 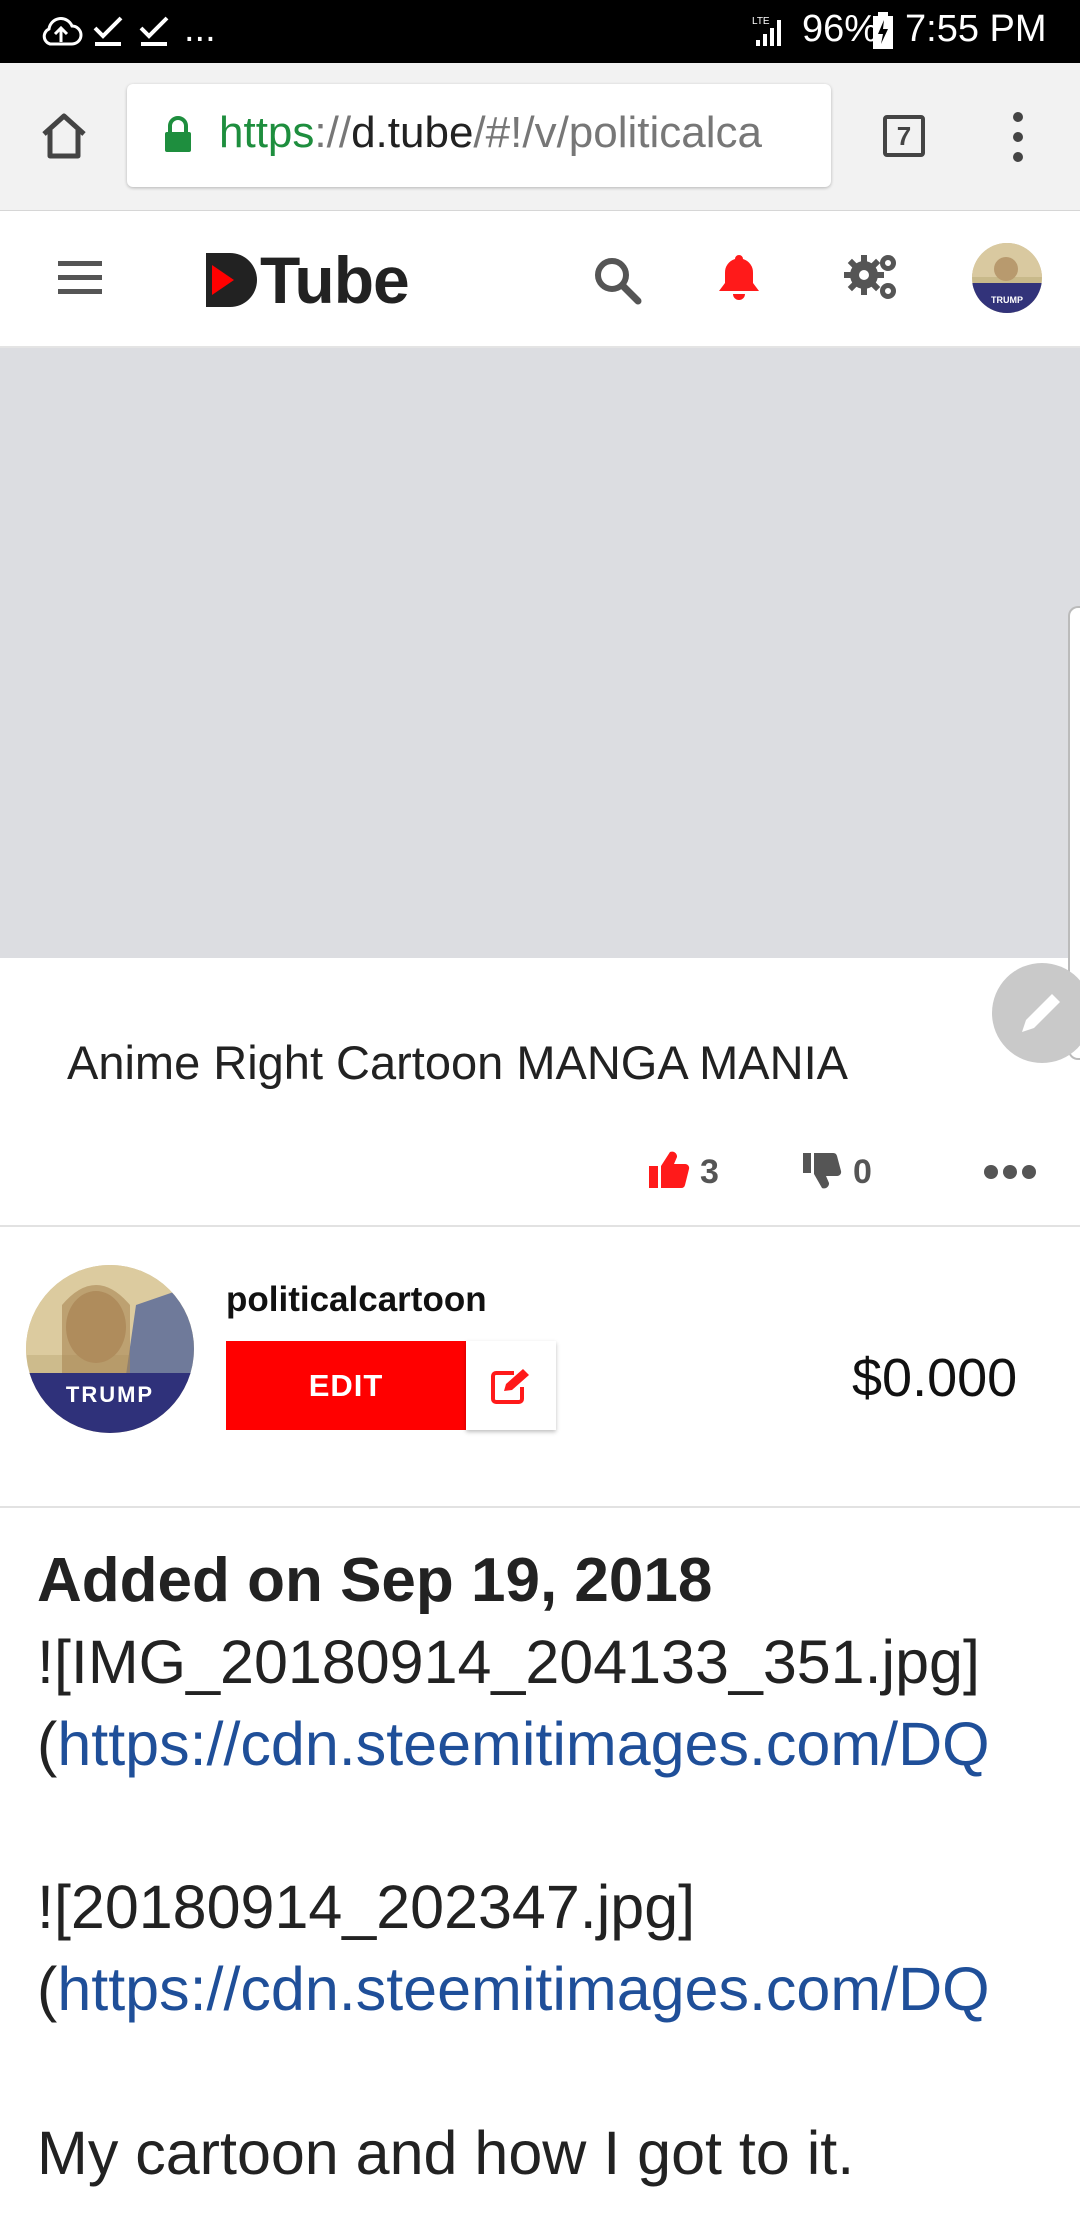 What do you see at coordinates (366, 1907) in the screenshot?
I see `image2-alt-text: ![20180914_202347.jpg]` at bounding box center [366, 1907].